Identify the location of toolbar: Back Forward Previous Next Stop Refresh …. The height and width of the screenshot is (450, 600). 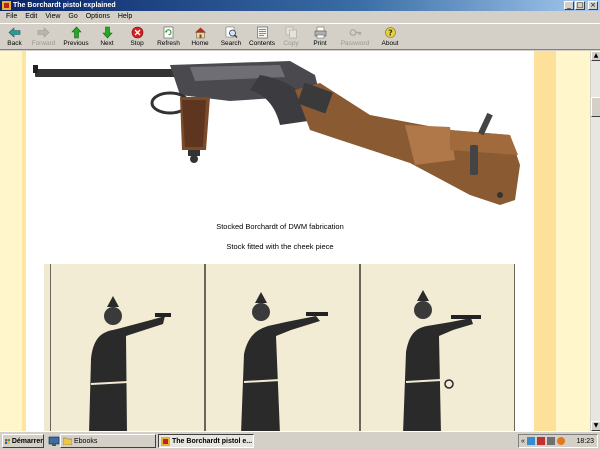
(300, 36).